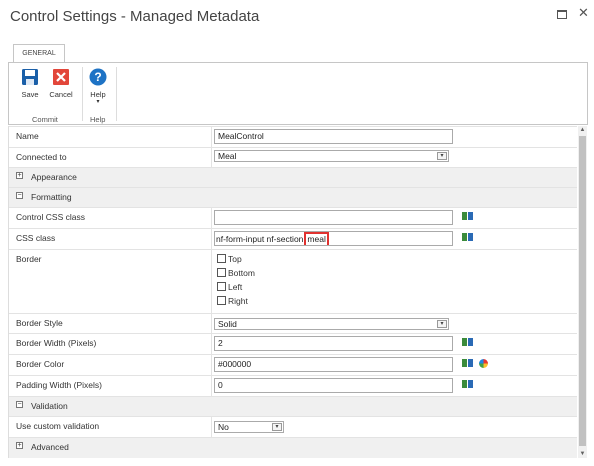 The height and width of the screenshot is (466, 594). I want to click on help-icon: ?, so click(98, 77).